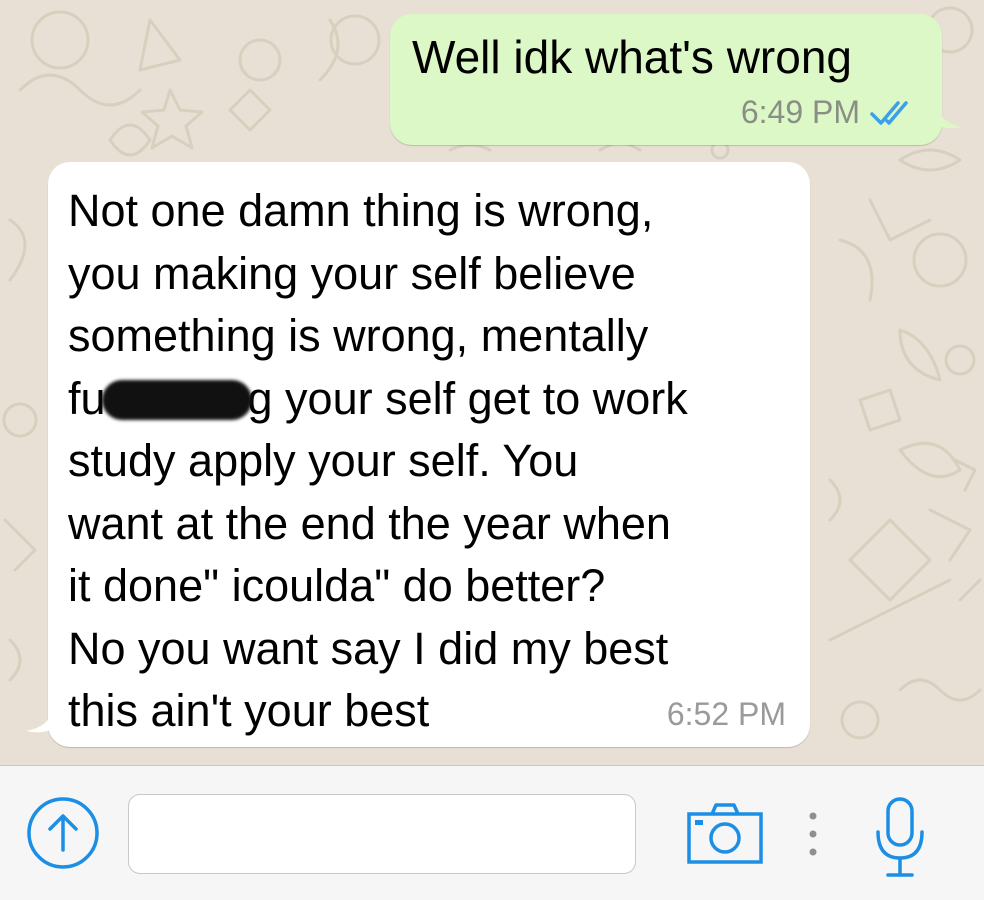 This screenshot has height=900, width=984. I want to click on incoming-message-time: 6:52 PM, so click(726, 714).